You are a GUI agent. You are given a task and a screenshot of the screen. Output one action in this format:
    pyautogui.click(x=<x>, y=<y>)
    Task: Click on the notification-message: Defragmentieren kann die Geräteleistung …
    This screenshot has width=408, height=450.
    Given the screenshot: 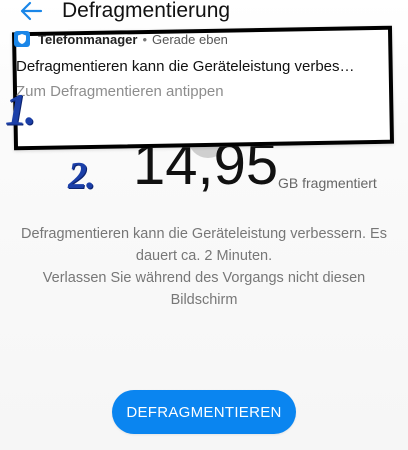 What is the action you would take?
    pyautogui.click(x=188, y=66)
    